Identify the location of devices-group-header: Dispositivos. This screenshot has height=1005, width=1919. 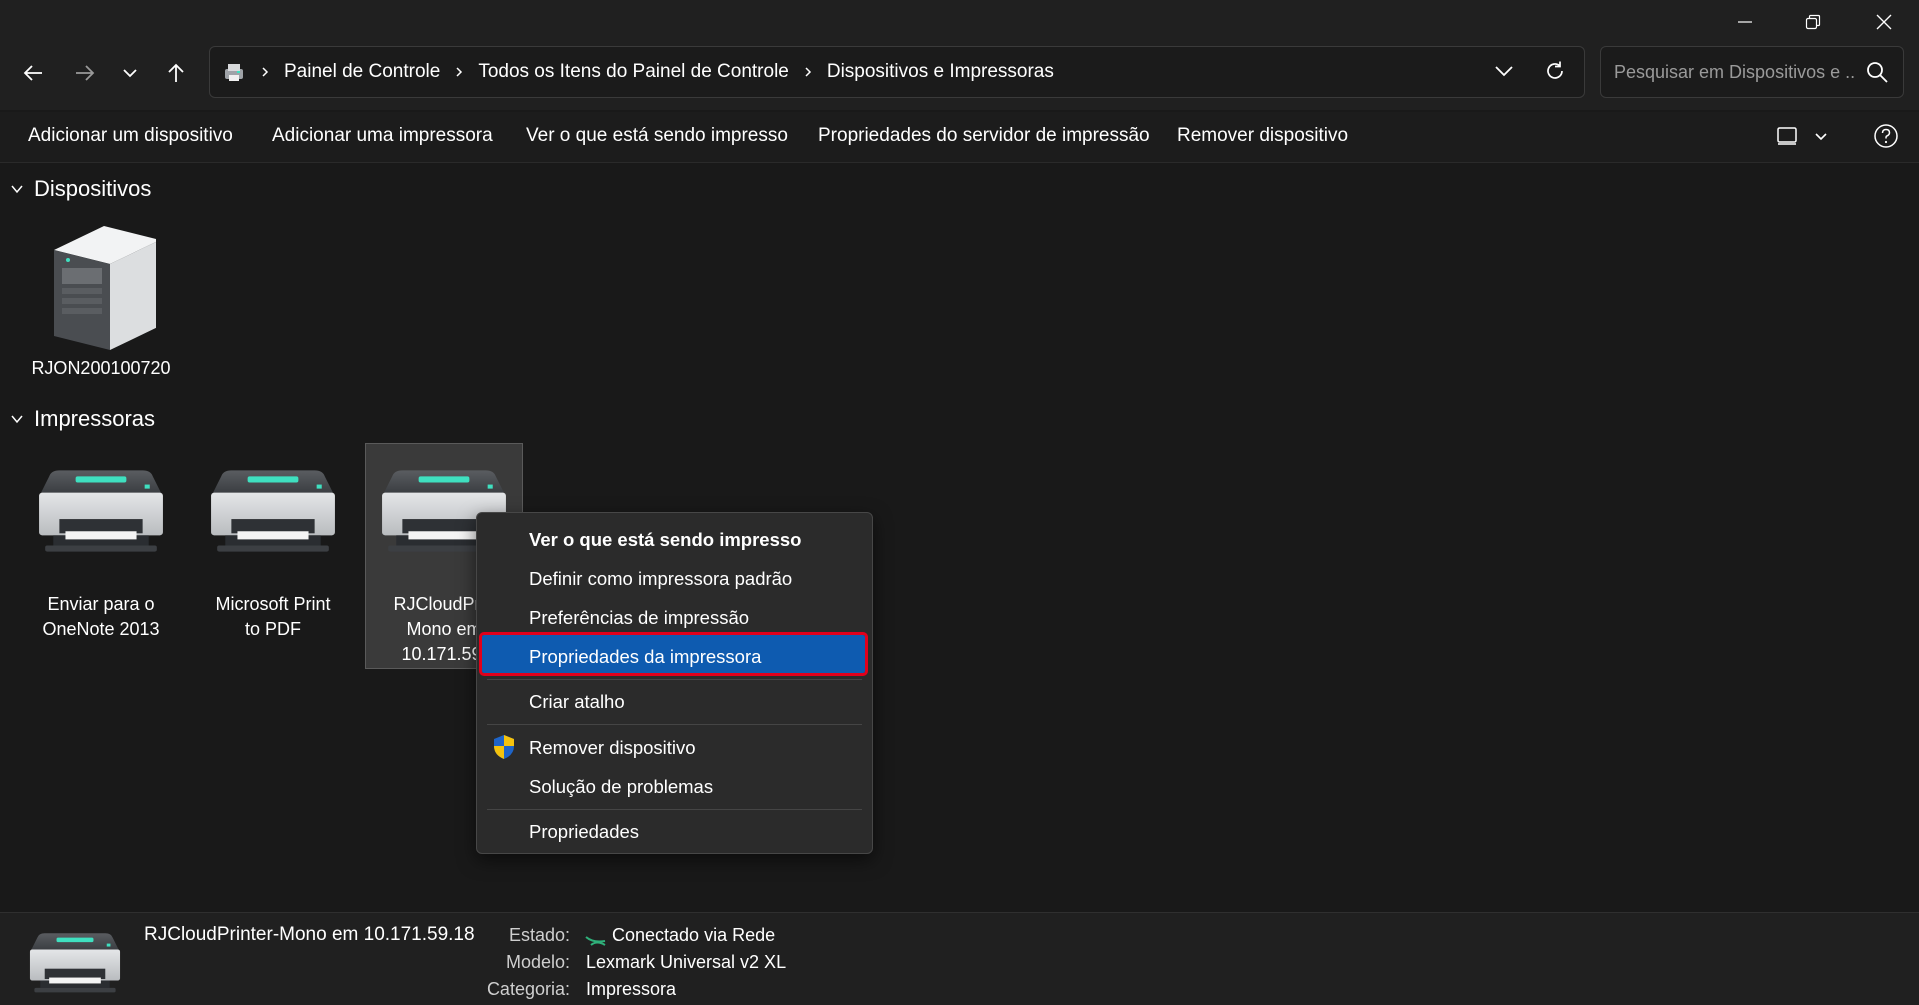
(80, 189).